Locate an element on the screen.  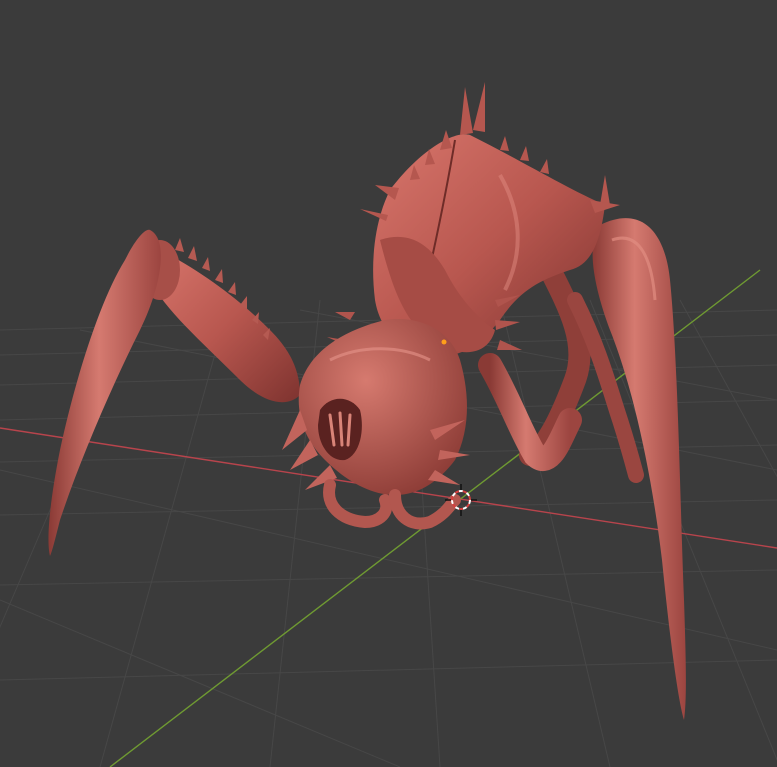
object-origin-dot-icon is located at coordinates (444, 342).